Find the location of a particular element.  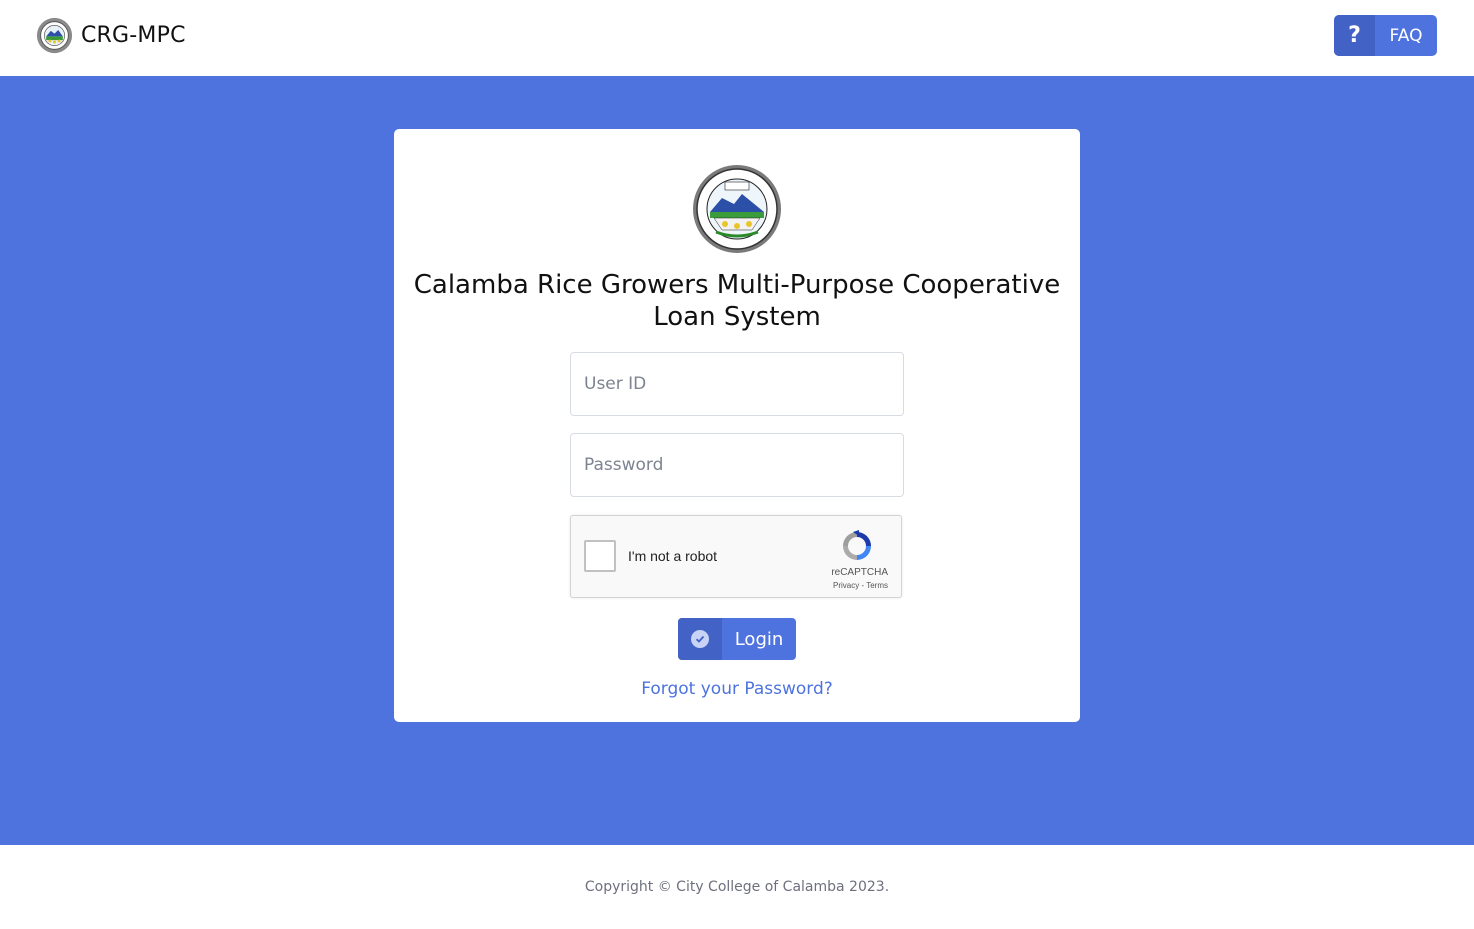

check-circle-icon is located at coordinates (700, 639).